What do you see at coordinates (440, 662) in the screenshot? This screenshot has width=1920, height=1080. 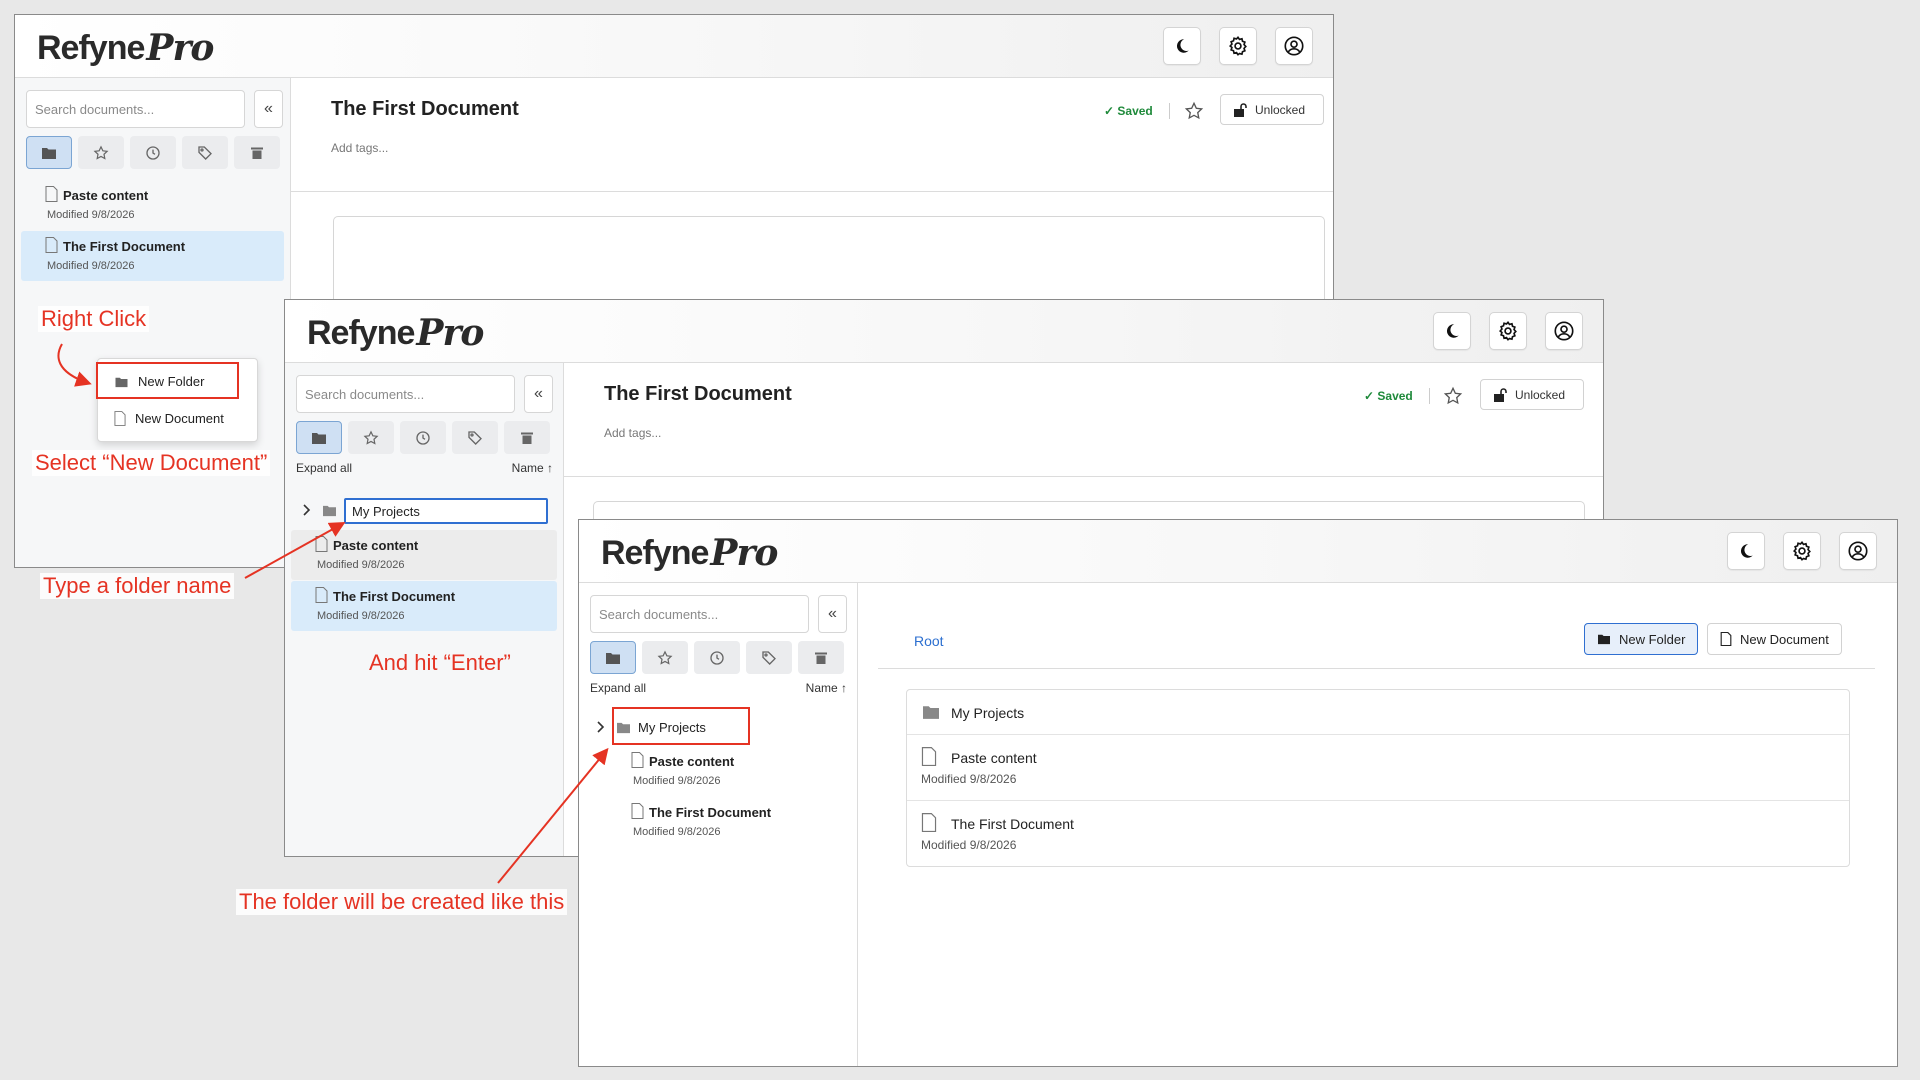 I see `annotation-hit-enter: And hit “Enter”` at bounding box center [440, 662].